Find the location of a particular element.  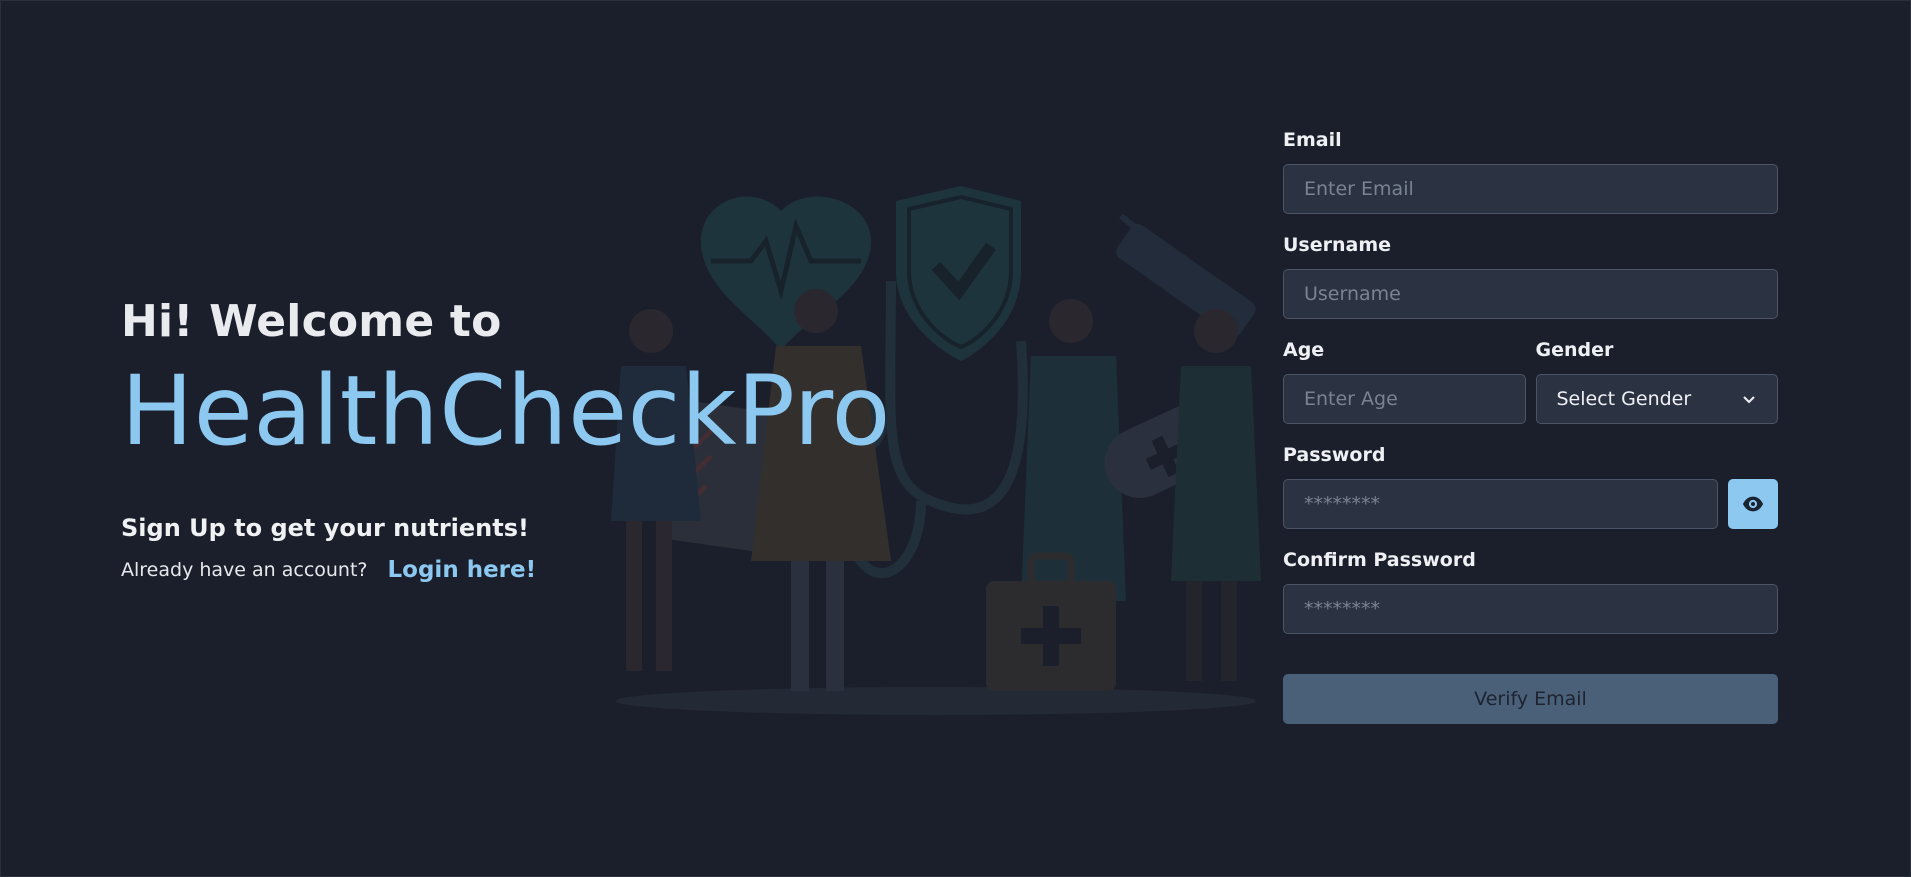

confirm-password-group: Confirm Password is located at coordinates (1530, 591).